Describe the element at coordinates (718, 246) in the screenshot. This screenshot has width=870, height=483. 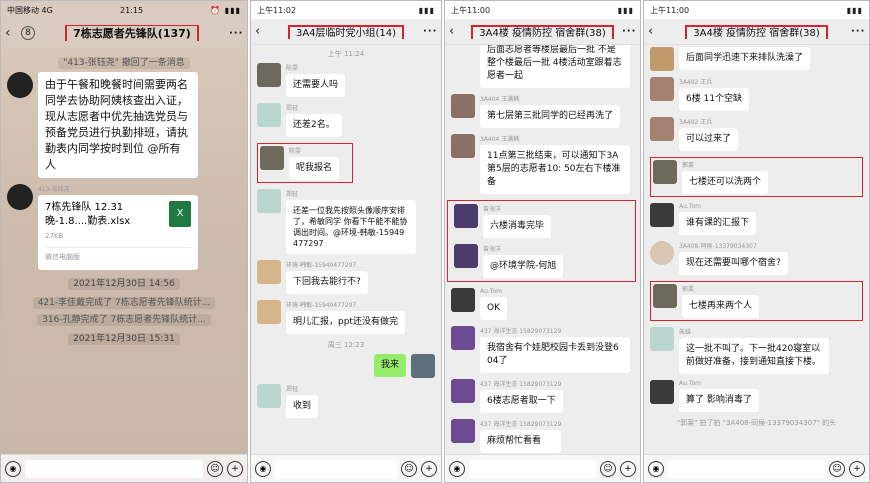
I see `sender-name: 3A408-同侯-13379034307` at that location.